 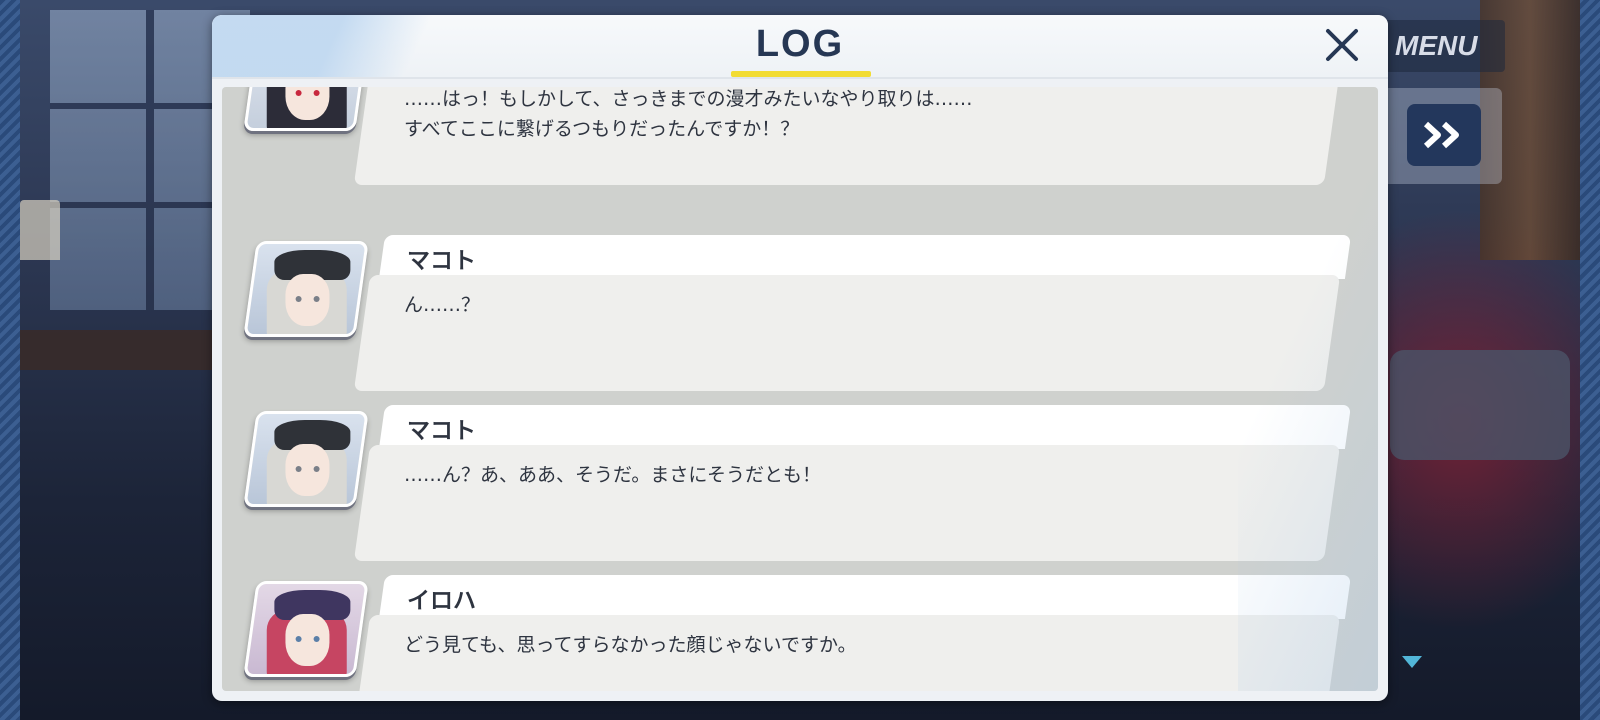 I want to click on log-entry: イロハ どう見ても、思ってすらなかった顔じゃないですか。, so click(x=800, y=633).